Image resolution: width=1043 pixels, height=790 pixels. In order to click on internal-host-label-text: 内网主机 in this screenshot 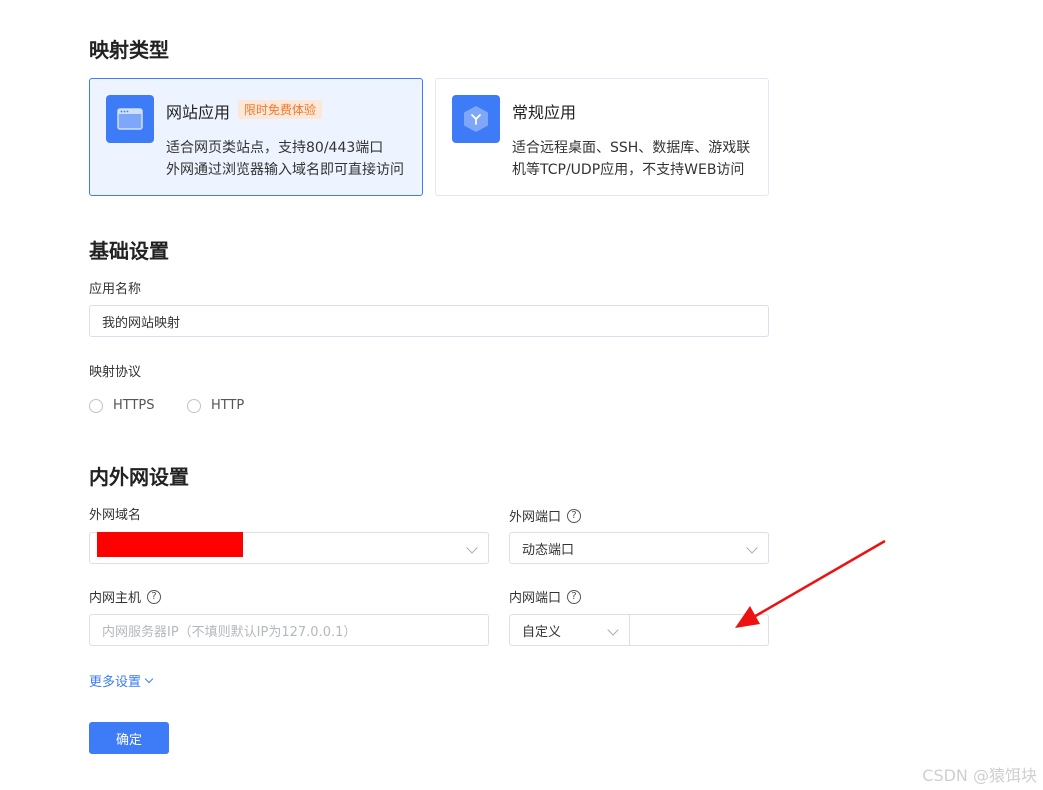, I will do `click(115, 598)`.